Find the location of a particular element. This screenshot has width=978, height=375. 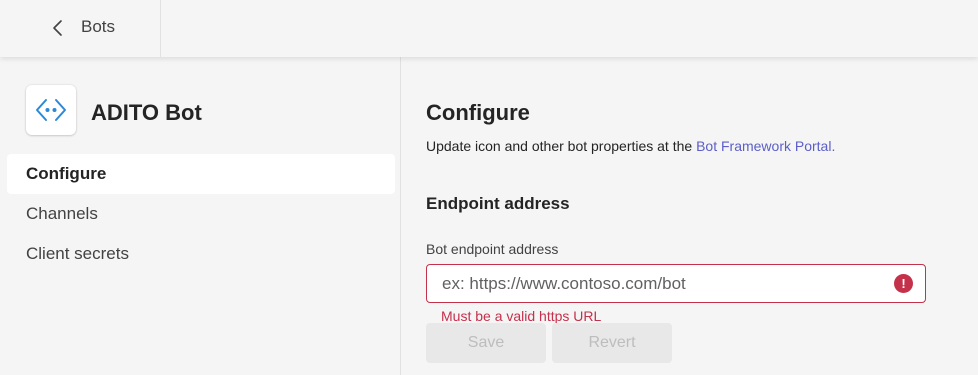

error-message: Must be a valid https URL is located at coordinates (521, 316).